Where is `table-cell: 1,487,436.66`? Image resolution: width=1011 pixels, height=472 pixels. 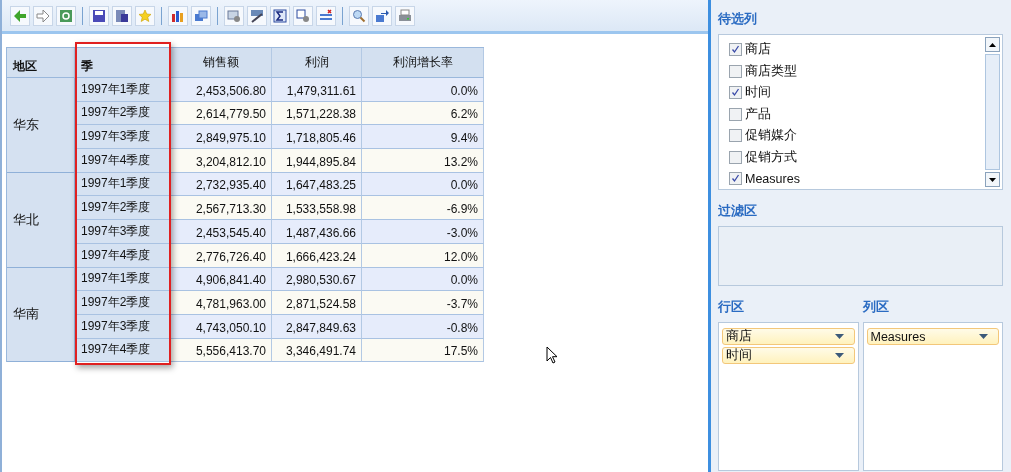 table-cell: 1,487,436.66 is located at coordinates (317, 232).